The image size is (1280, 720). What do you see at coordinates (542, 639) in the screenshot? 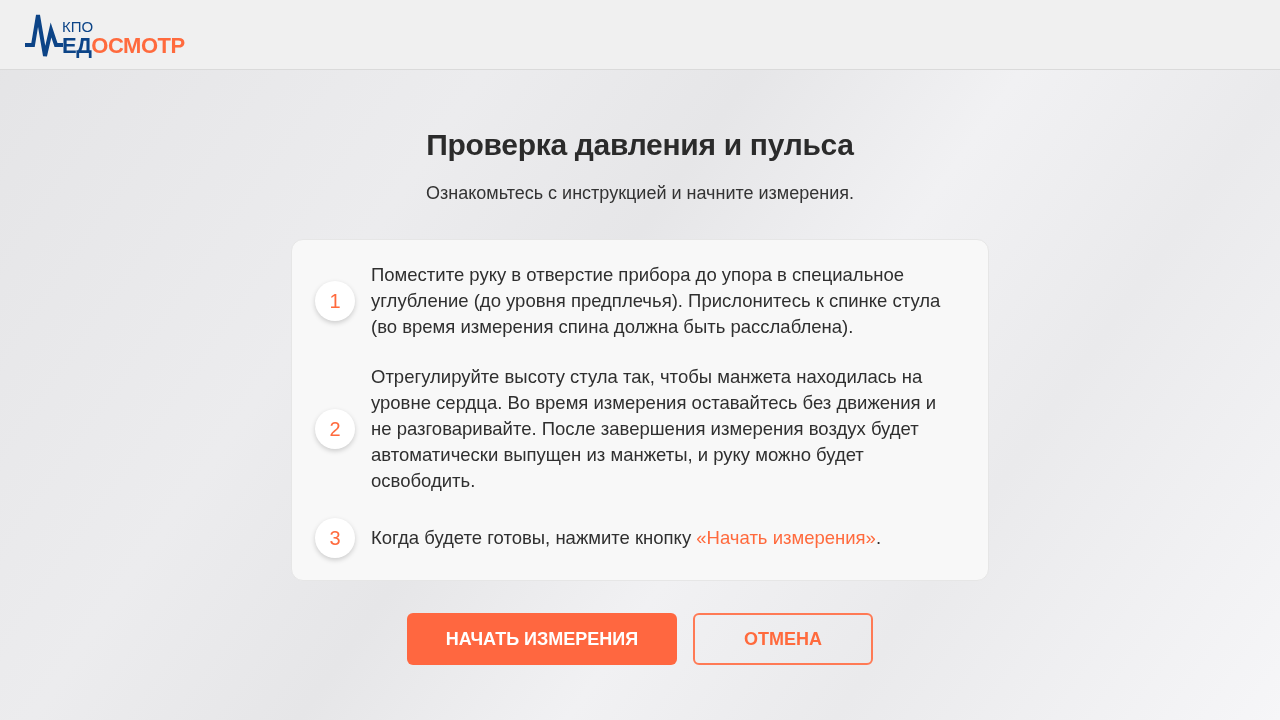
I see `start-measurement-button: НАЧАТЬ ИЗМЕРЕНИЯ` at bounding box center [542, 639].